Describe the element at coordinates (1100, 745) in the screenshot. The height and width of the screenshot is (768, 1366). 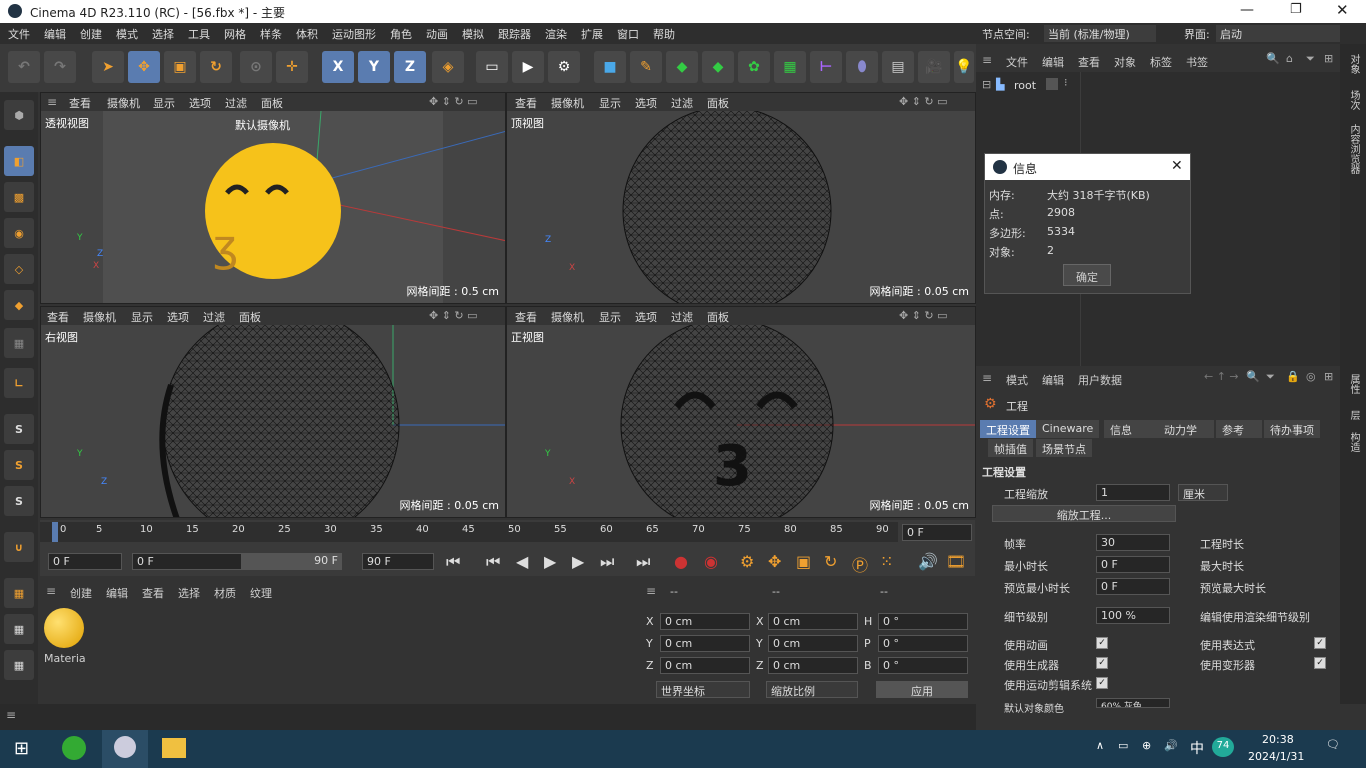
I see `tray-chevron-icon: ∧` at that location.